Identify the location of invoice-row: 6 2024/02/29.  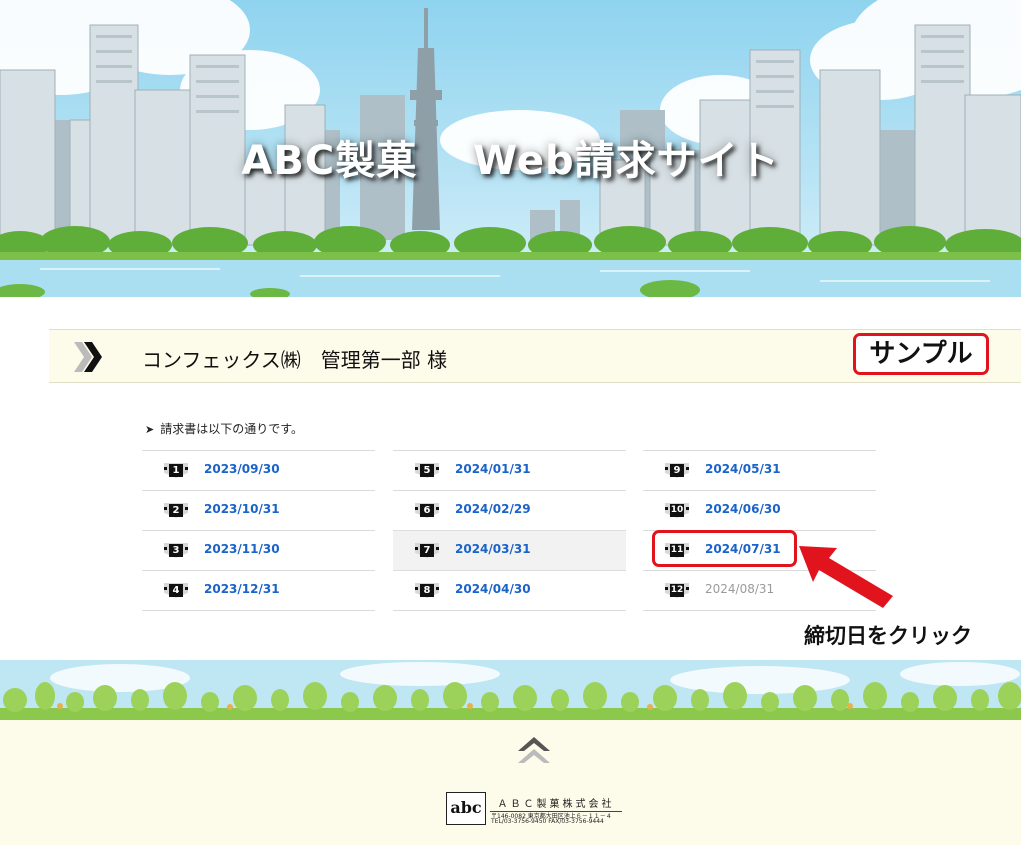
(509, 511).